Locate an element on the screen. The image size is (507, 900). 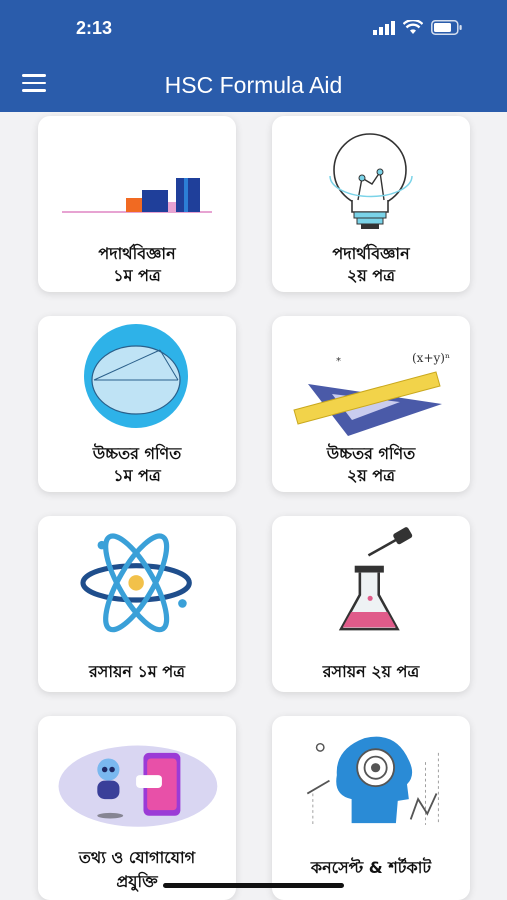
card-chemistry-1: রসায়ন ১ম পত্র is located at coordinates (137, 604).